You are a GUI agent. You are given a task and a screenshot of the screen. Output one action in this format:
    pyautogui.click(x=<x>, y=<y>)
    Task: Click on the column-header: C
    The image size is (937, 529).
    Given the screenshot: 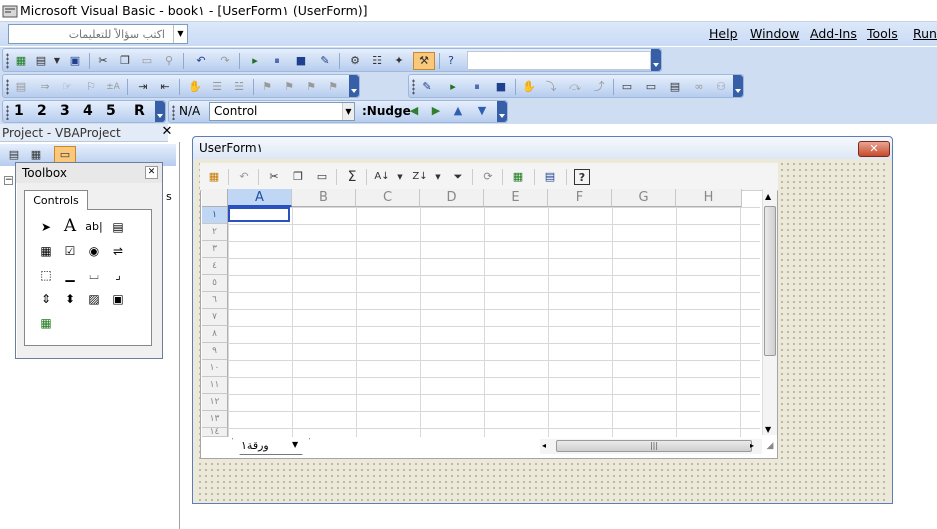 What is the action you would take?
    pyautogui.click(x=388, y=198)
    